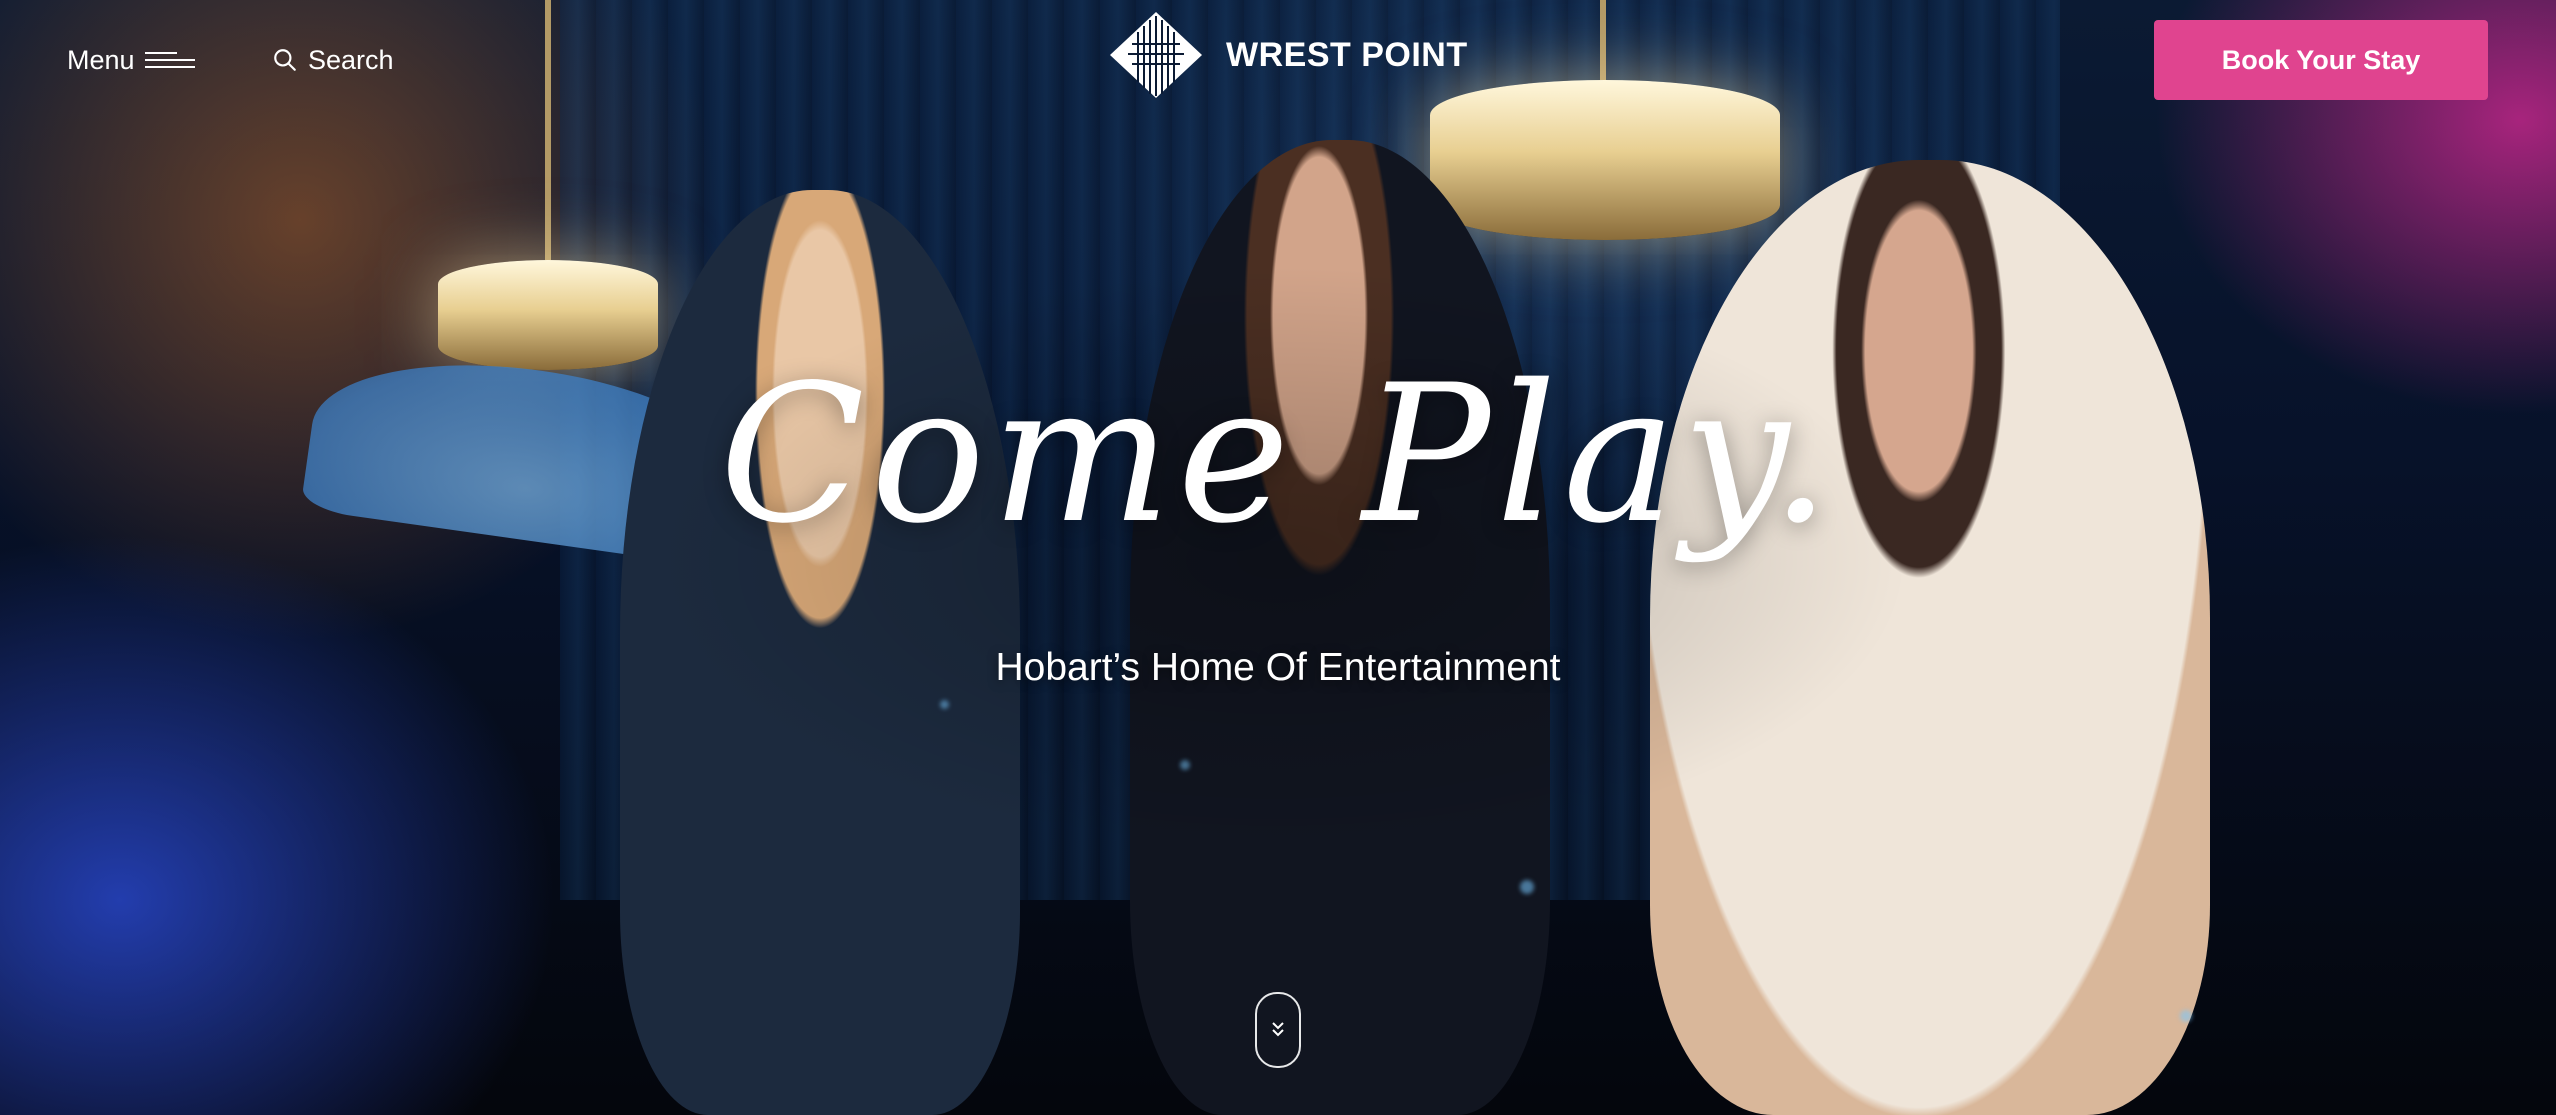  What do you see at coordinates (169, 60) in the screenshot?
I see `hamburger-menu-icon` at bounding box center [169, 60].